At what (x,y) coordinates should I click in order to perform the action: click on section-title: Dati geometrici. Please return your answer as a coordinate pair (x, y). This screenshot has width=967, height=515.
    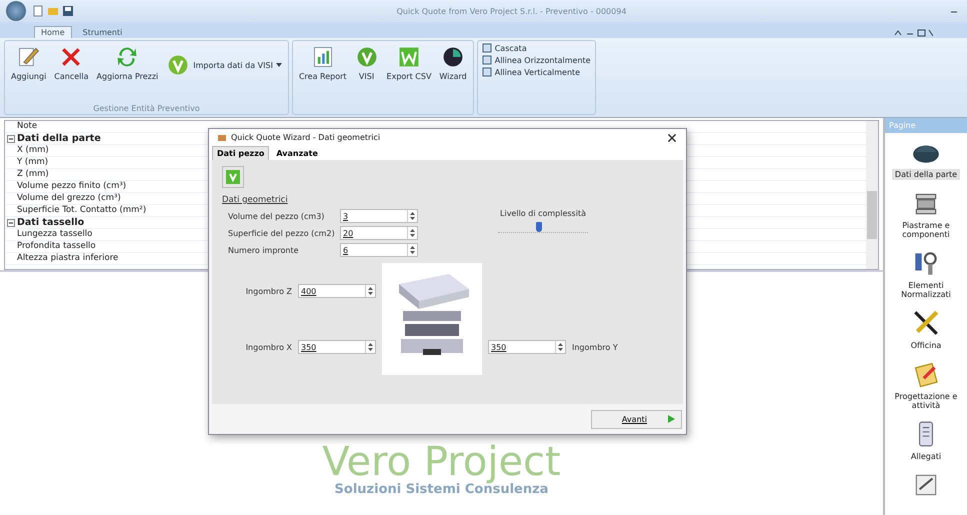
    Looking at the image, I should click on (255, 200).